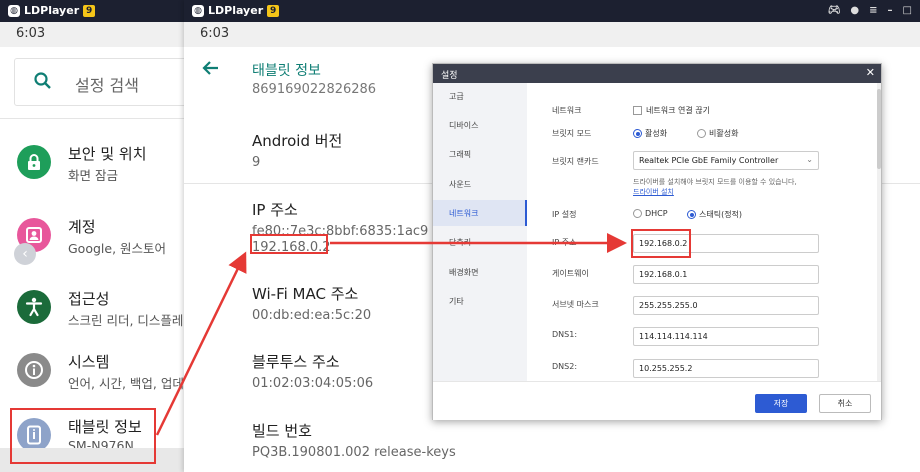  Describe the element at coordinates (575, 304) in the screenshot. I see `subnet-mask-label: 서브넷 마스크` at that location.